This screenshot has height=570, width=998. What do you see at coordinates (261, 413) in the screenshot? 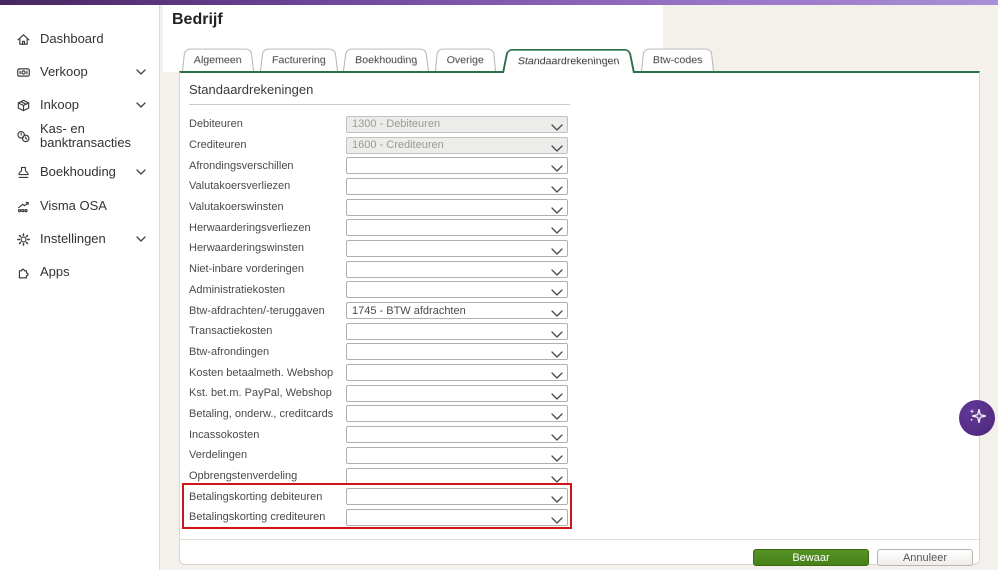
I see `field-label: Betaling, onderw., creditcards` at bounding box center [261, 413].